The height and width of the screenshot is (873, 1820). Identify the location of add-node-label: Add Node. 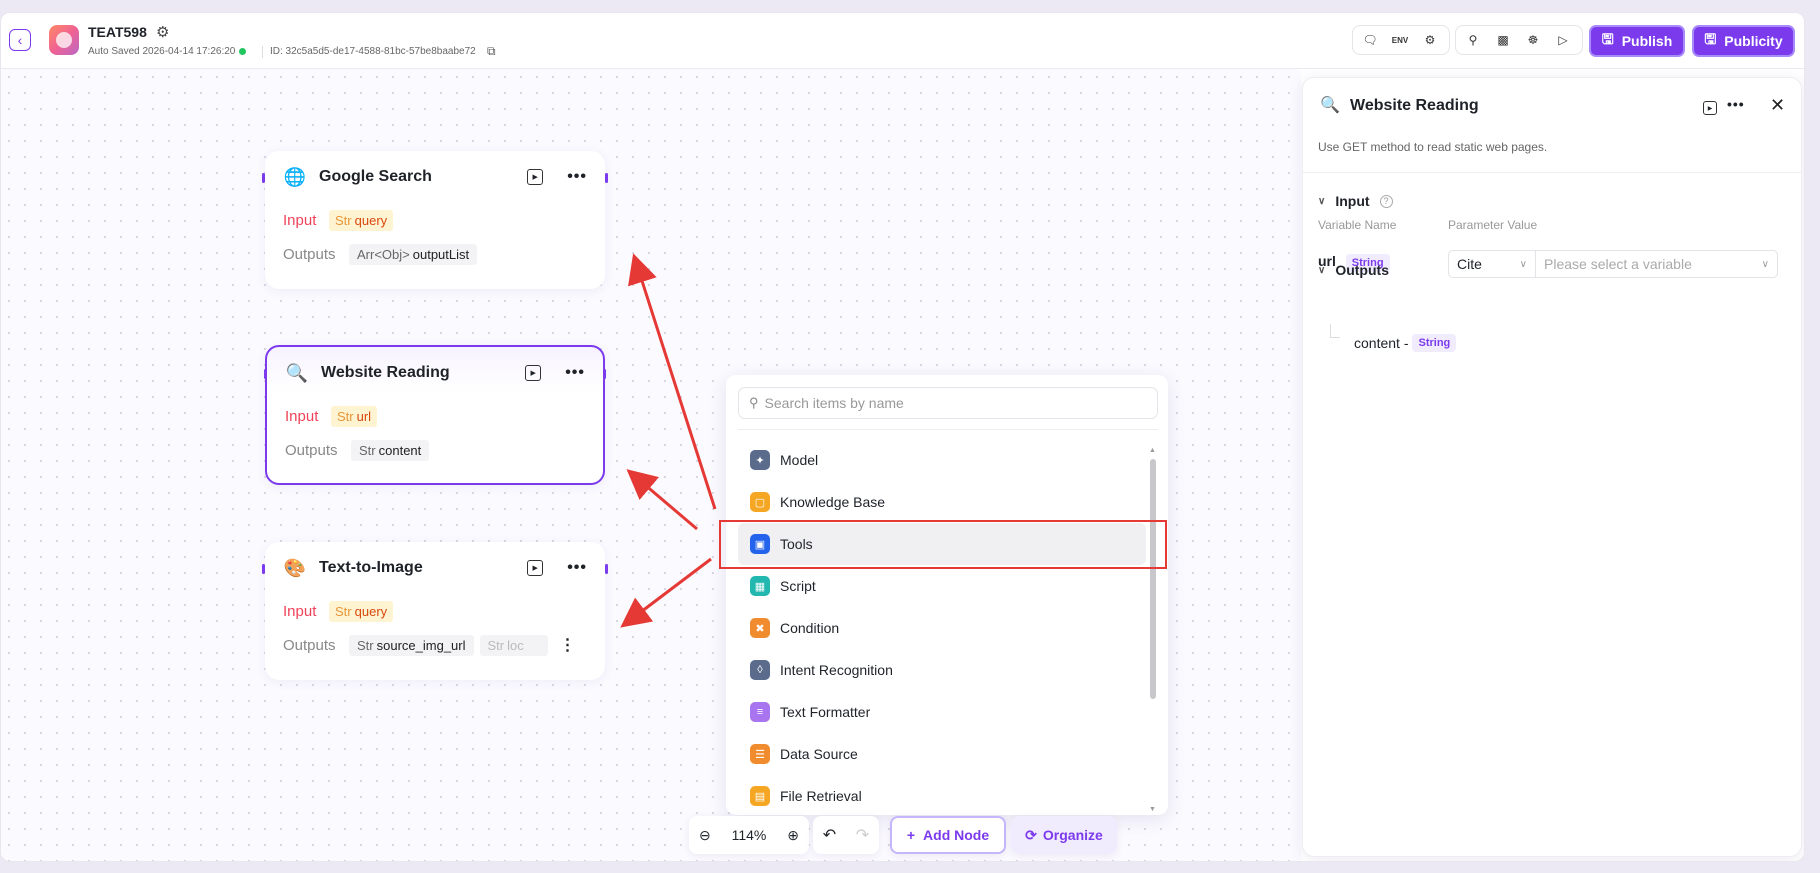
(956, 835).